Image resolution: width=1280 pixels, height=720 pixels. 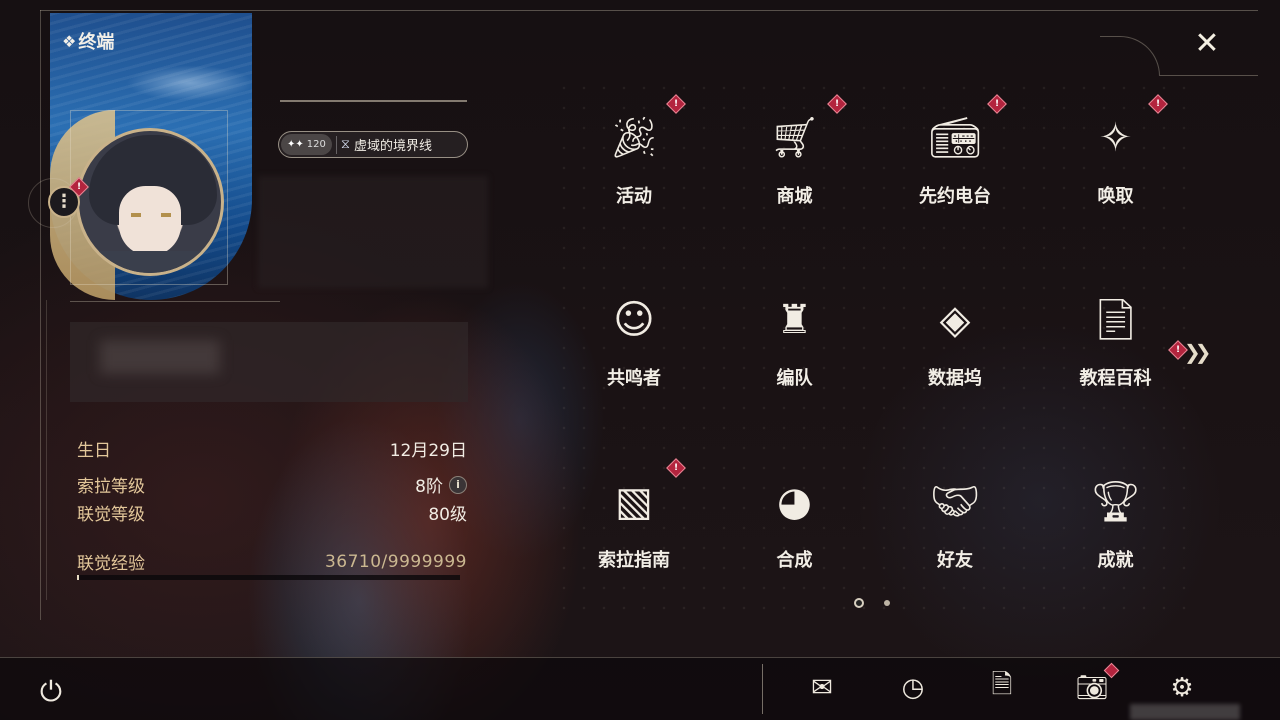 I want to click on notice-icon: 🗎︎, so click(x=1002, y=688).